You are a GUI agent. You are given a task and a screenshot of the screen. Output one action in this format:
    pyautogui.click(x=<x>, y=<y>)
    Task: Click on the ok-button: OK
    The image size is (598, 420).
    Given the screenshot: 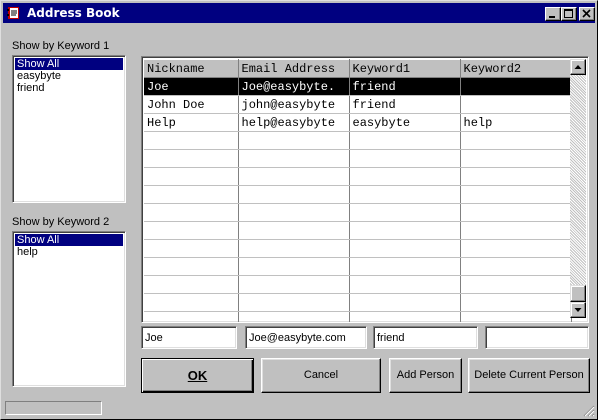 What is the action you would take?
    pyautogui.click(x=197, y=375)
    